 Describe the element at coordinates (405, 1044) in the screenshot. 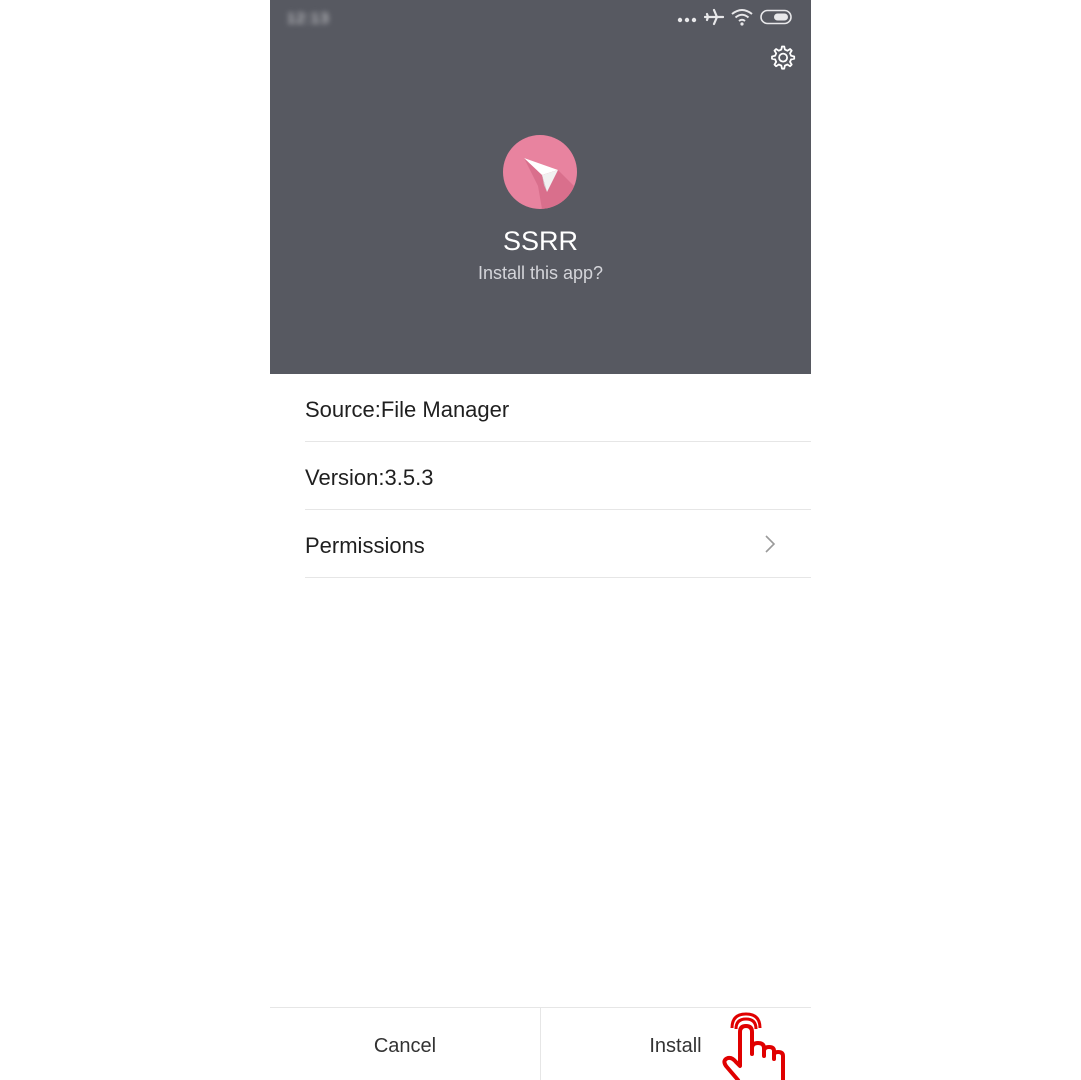

I see `cancel-button: Cancel` at that location.